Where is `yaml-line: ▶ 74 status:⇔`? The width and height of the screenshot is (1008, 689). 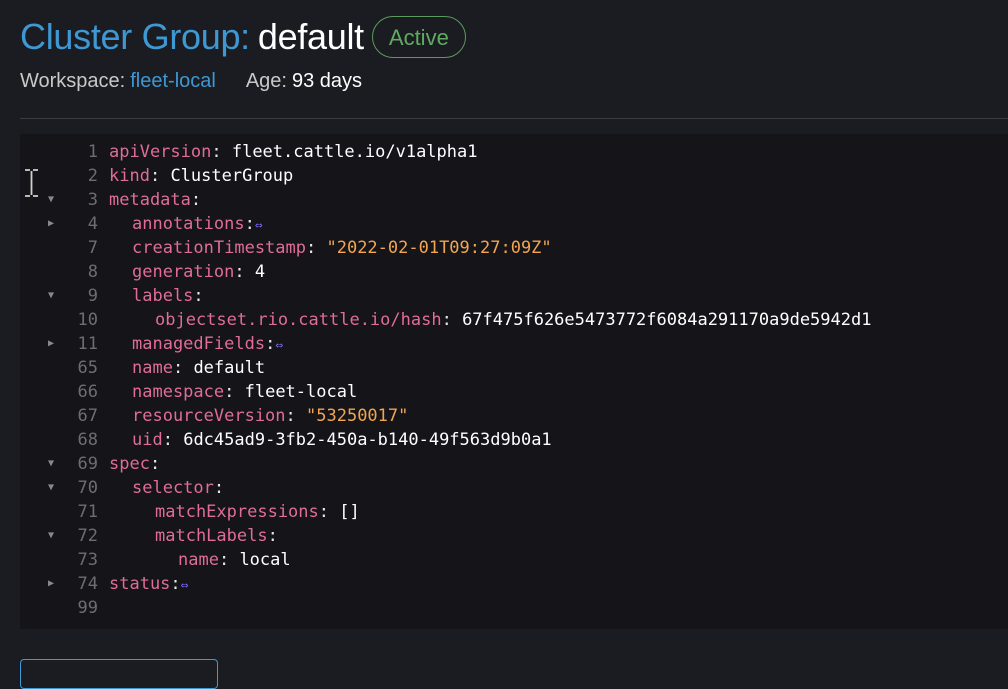
yaml-line: ▶ 74 status:⇔ is located at coordinates (514, 584).